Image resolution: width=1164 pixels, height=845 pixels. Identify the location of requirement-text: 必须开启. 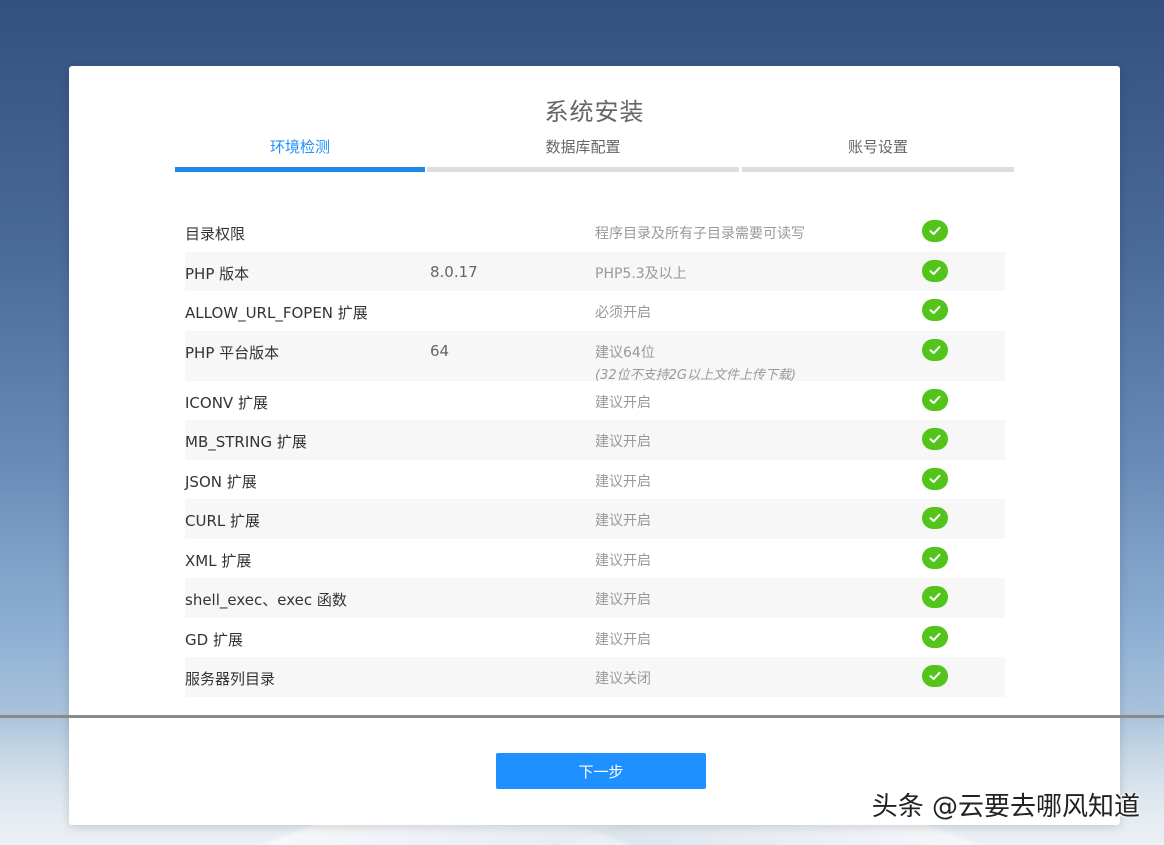
(623, 313).